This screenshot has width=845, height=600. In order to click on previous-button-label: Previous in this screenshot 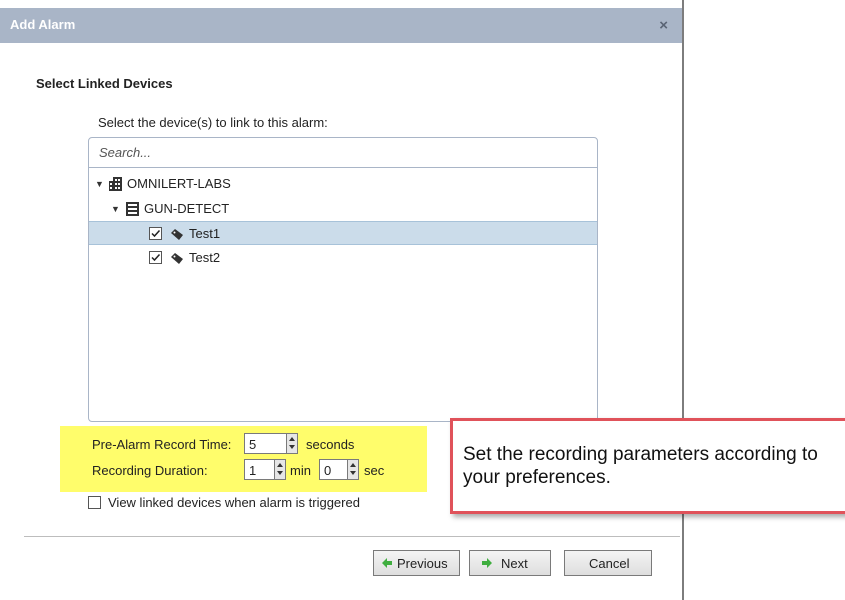, I will do `click(422, 563)`.